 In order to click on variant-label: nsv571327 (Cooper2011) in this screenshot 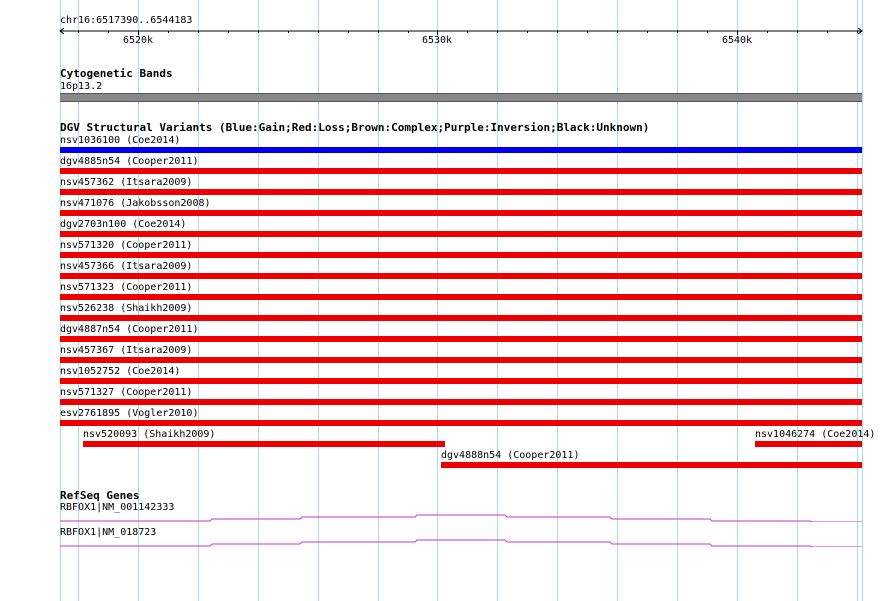, I will do `click(126, 392)`.